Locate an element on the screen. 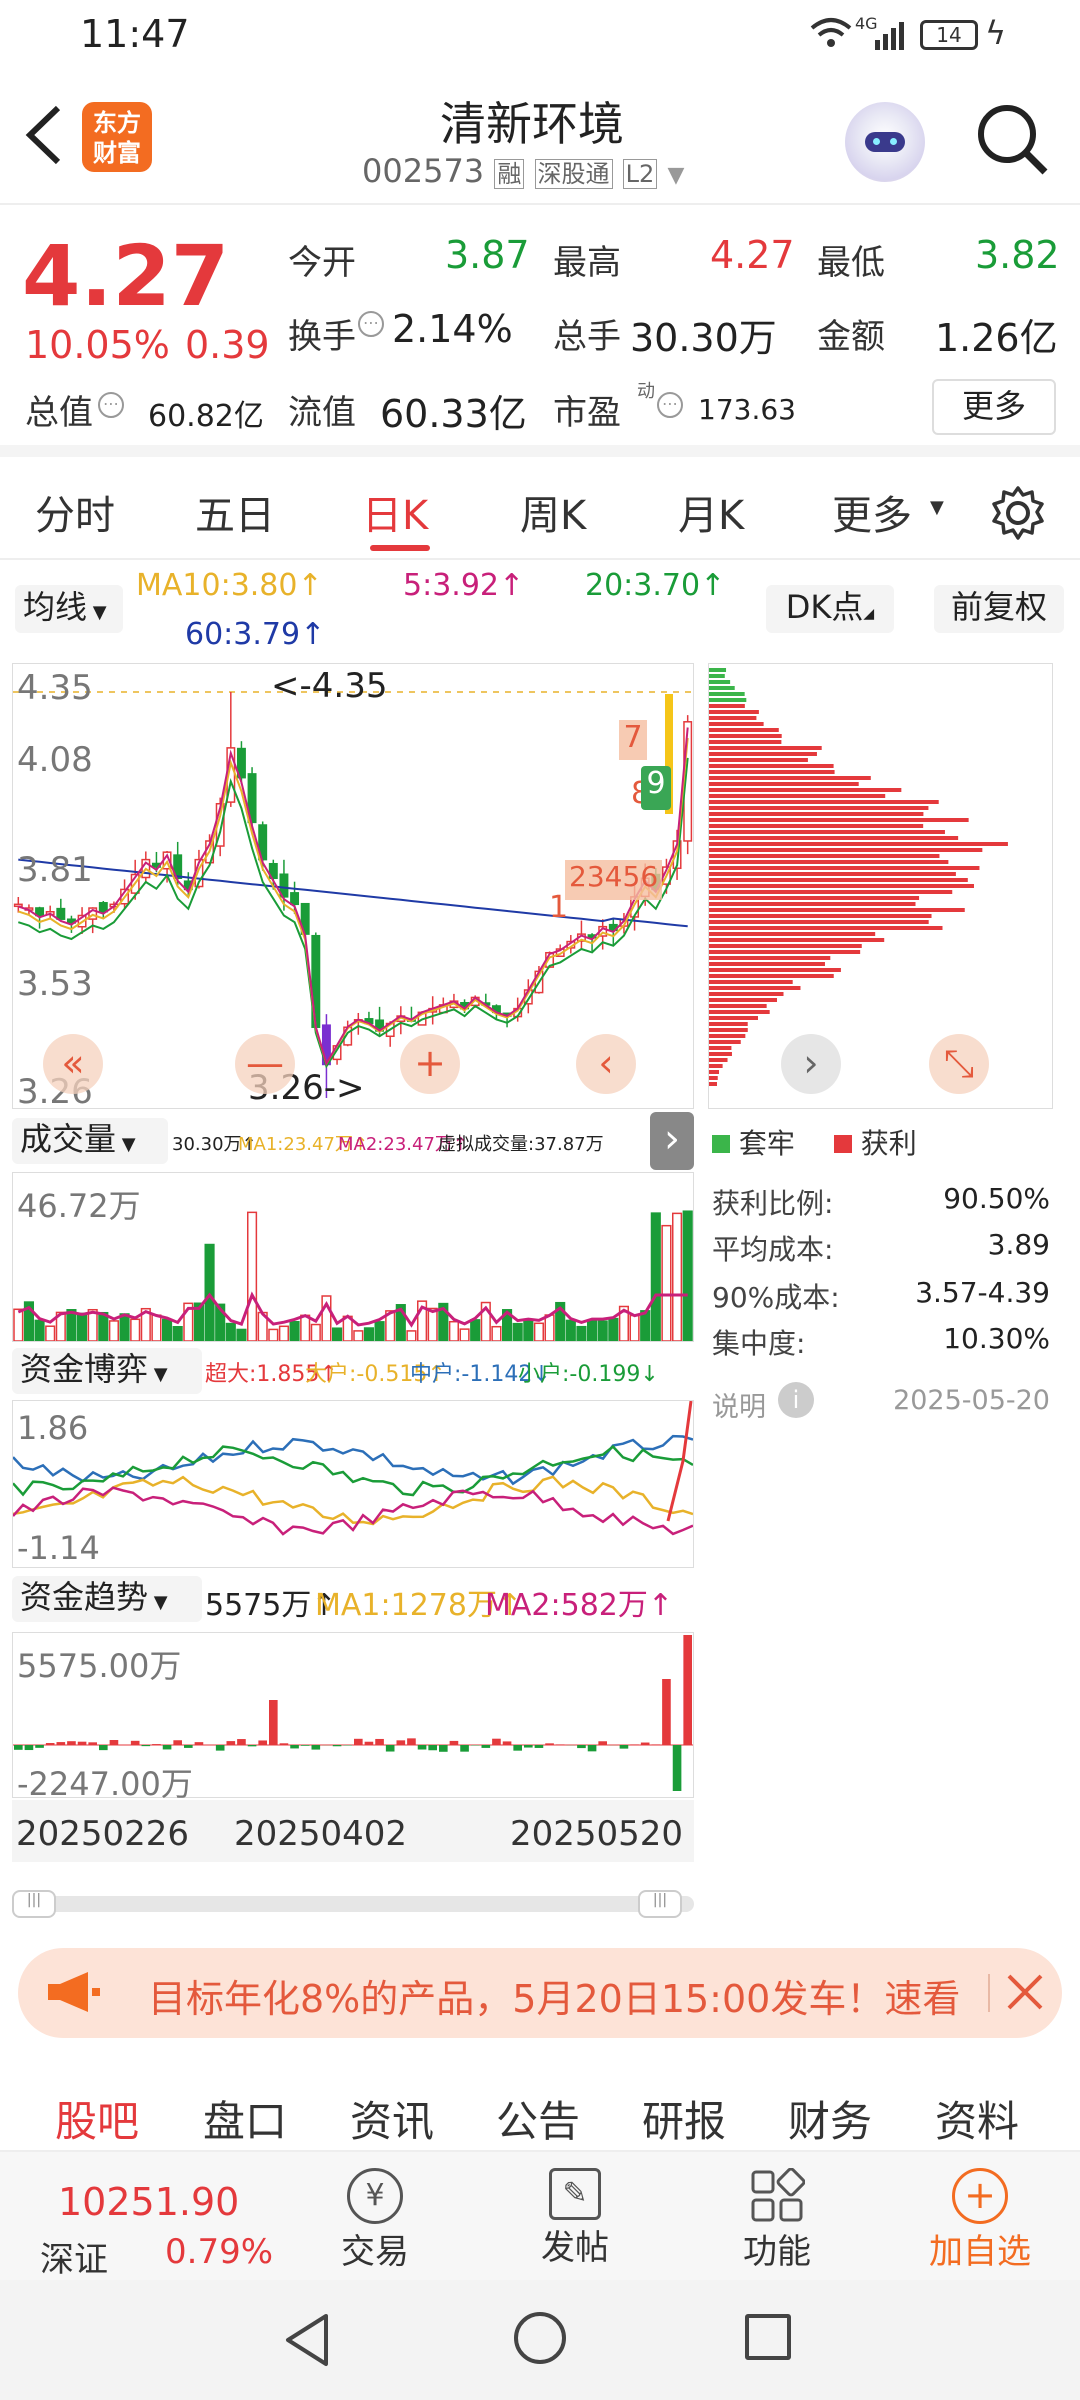 This screenshot has height=2400, width=1080. edit-icon: ✎ is located at coordinates (575, 2194).